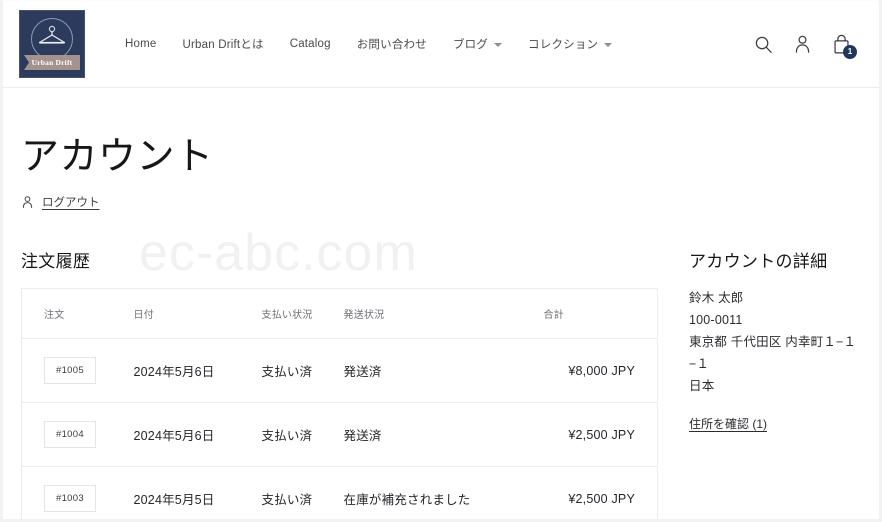 This screenshot has height=522, width=882. I want to click on account-details-title: アカウントの詳細, so click(758, 261).